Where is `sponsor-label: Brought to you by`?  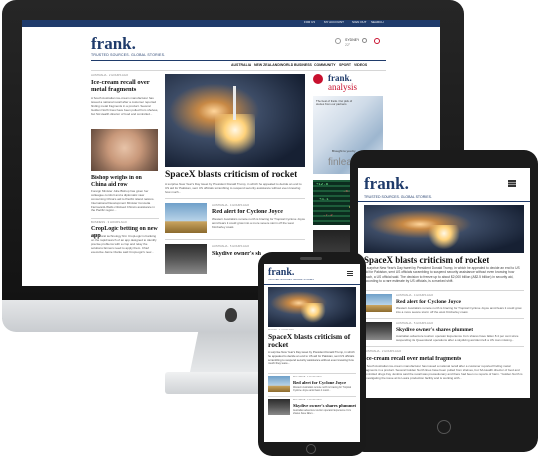 sponsor-label: Brought to you by is located at coordinates (344, 151).